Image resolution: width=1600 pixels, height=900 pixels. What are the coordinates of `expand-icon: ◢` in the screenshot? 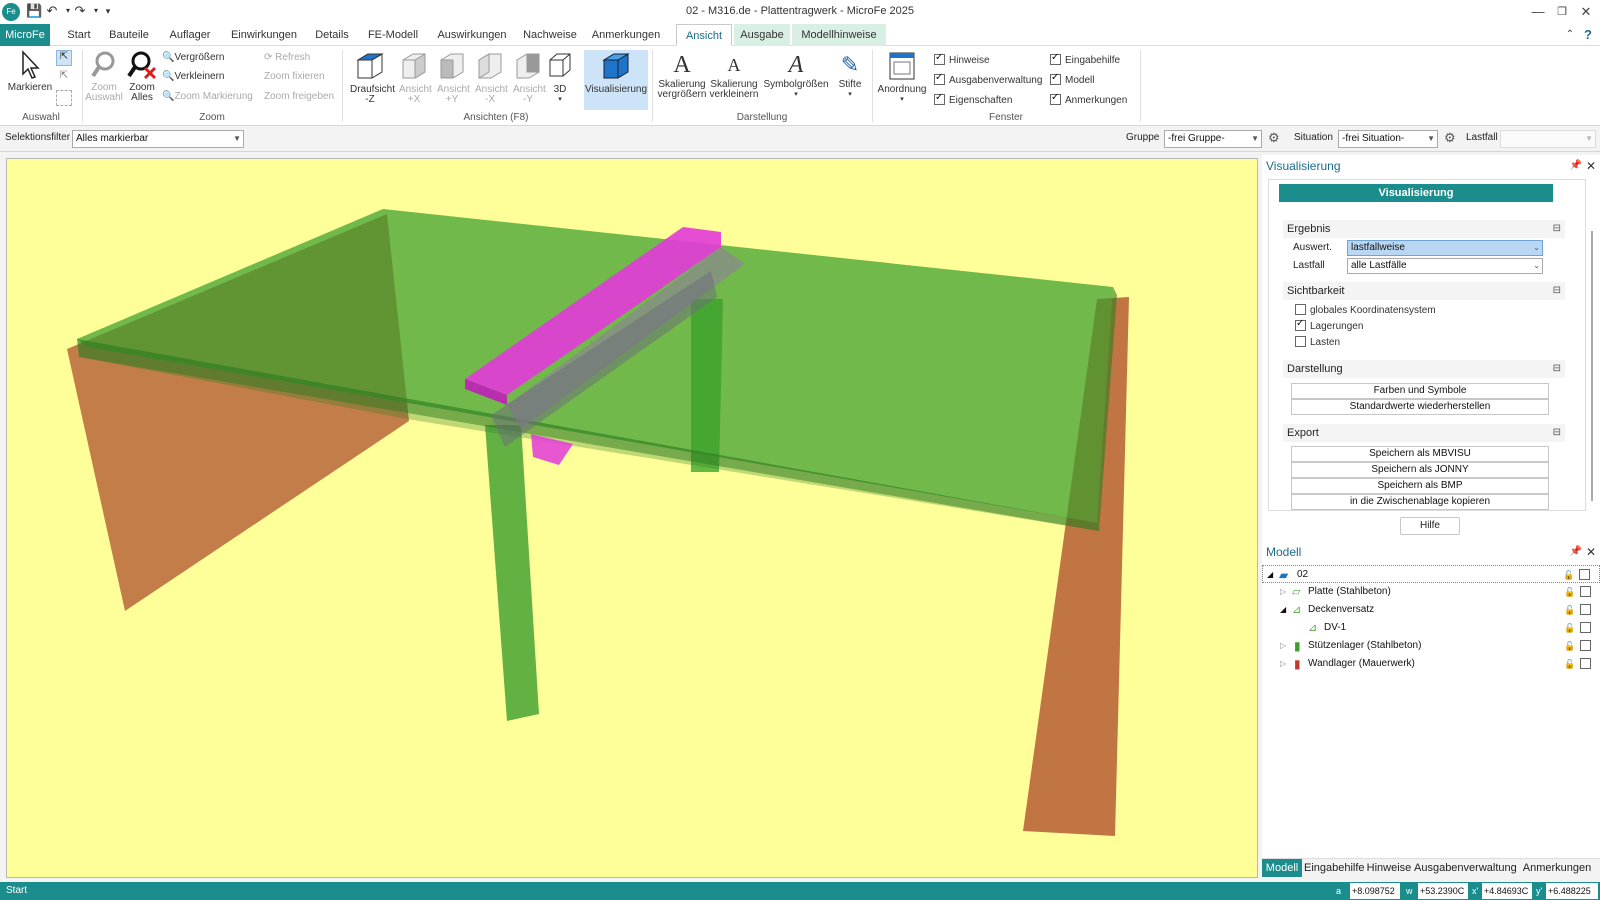 It's located at (1270, 575).